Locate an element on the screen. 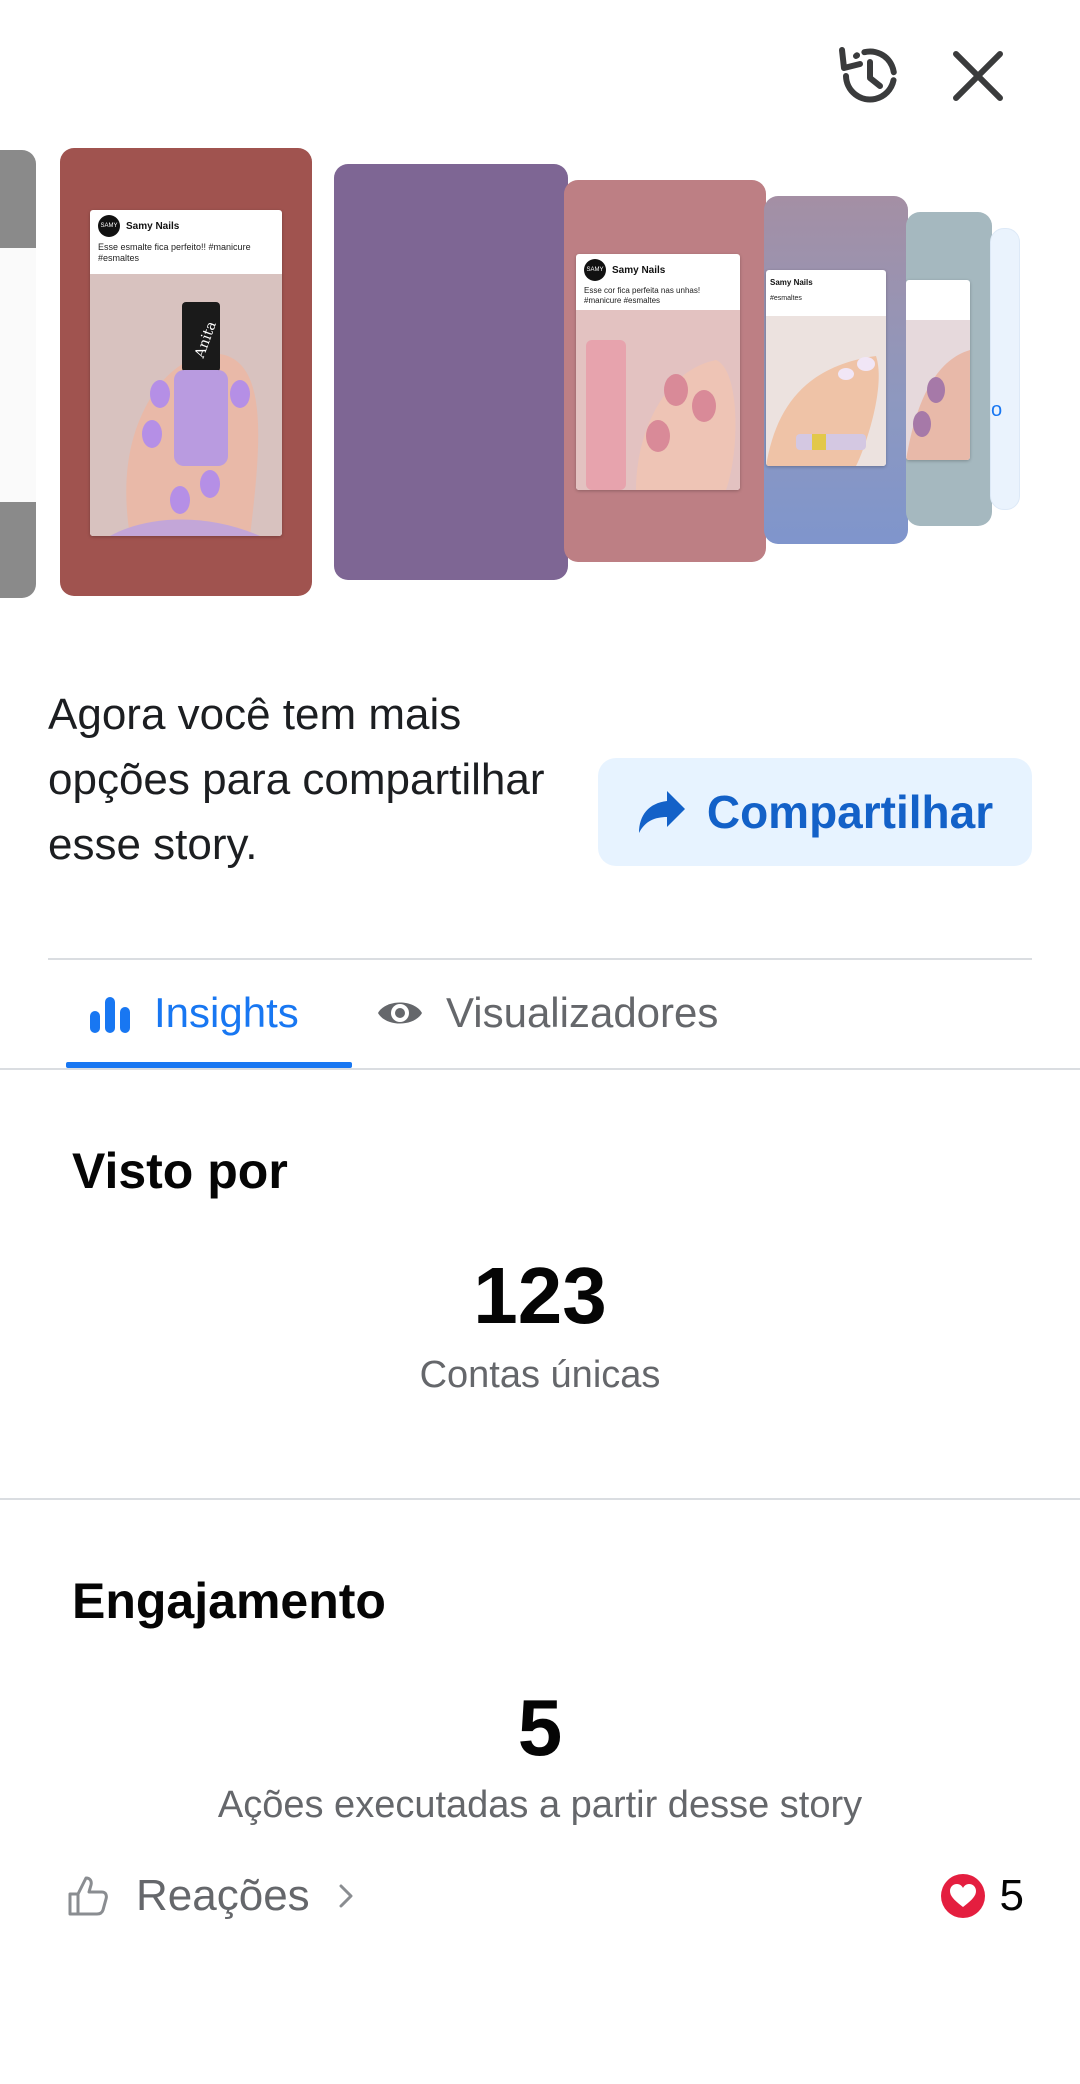 Image resolution: width=1080 pixels, height=2084 pixels. reactions-count: 5 is located at coordinates (1011, 1895).